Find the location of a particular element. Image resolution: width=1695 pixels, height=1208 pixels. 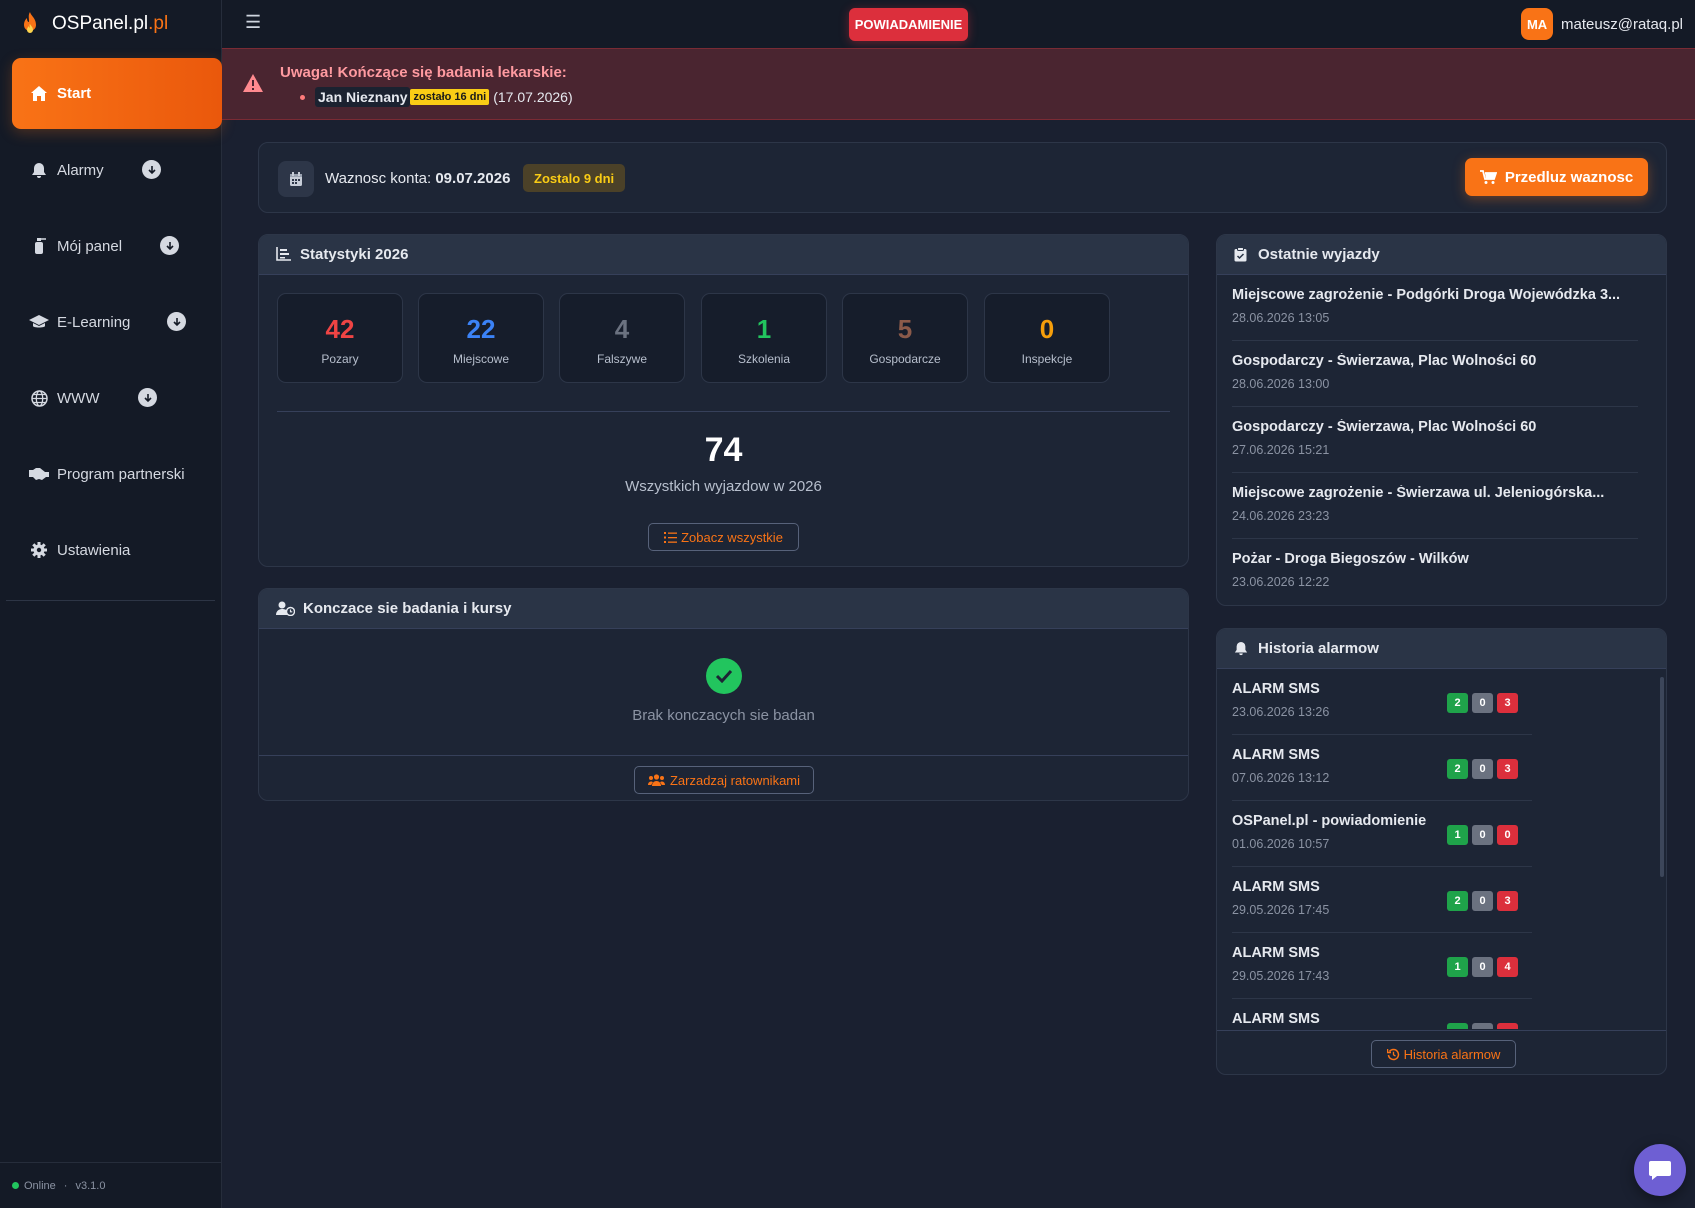

sidebar-divider is located at coordinates (110, 600).